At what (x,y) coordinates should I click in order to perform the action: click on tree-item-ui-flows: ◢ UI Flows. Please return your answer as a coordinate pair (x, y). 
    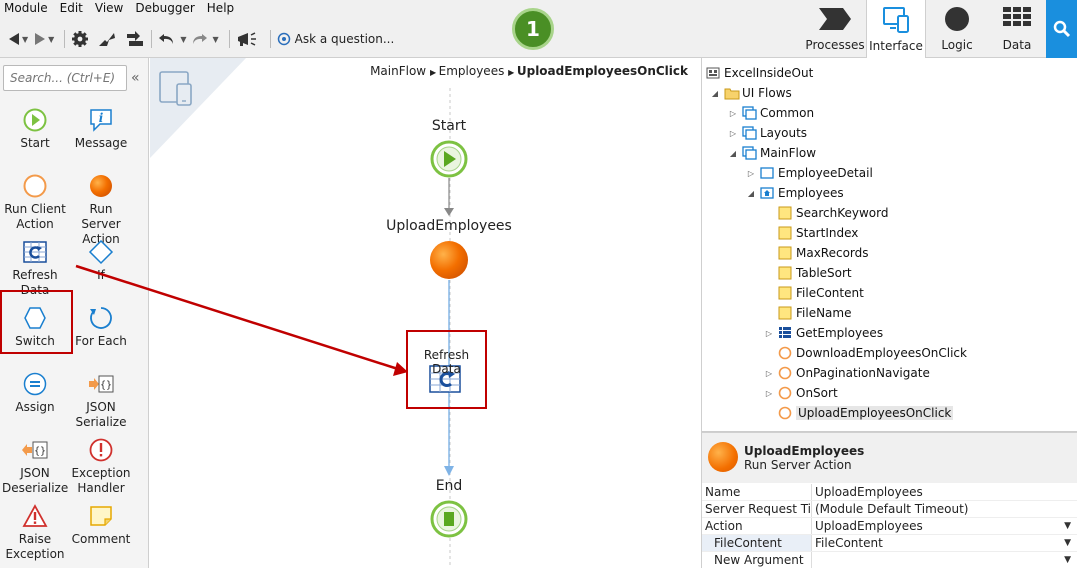
    Looking at the image, I should click on (751, 93).